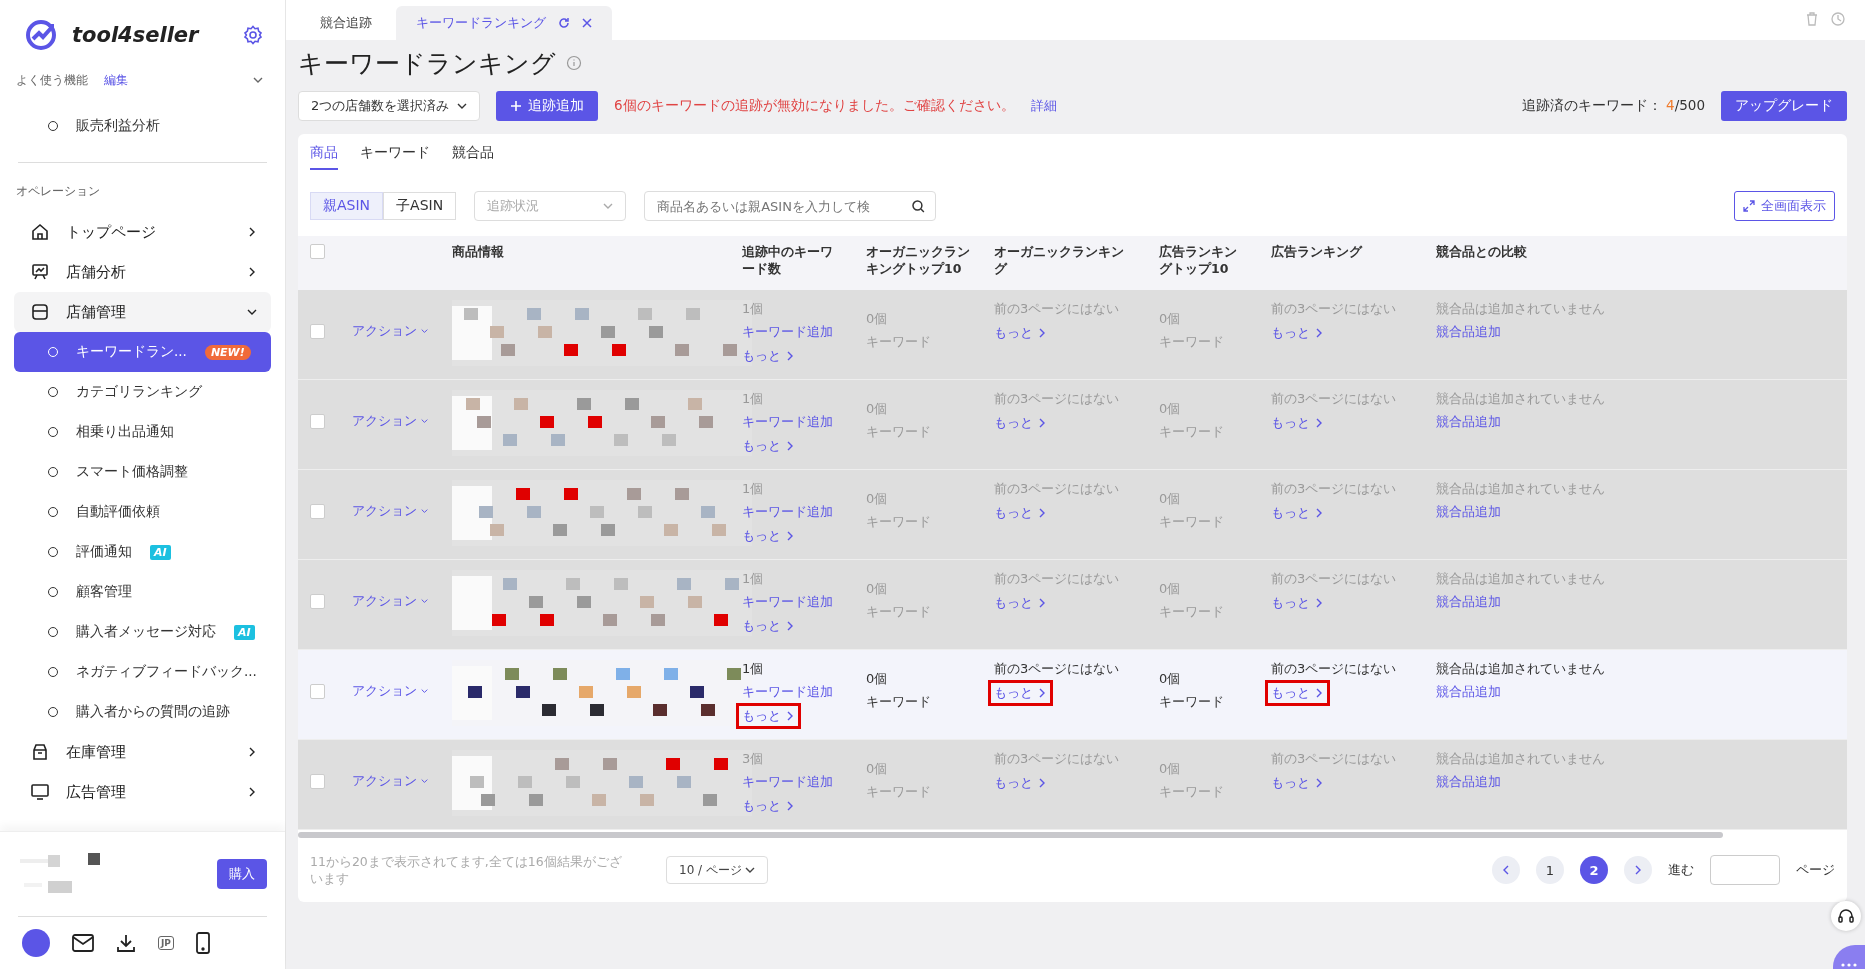  What do you see at coordinates (142, 792) in the screenshot?
I see `menu-item: 広告管理` at bounding box center [142, 792].